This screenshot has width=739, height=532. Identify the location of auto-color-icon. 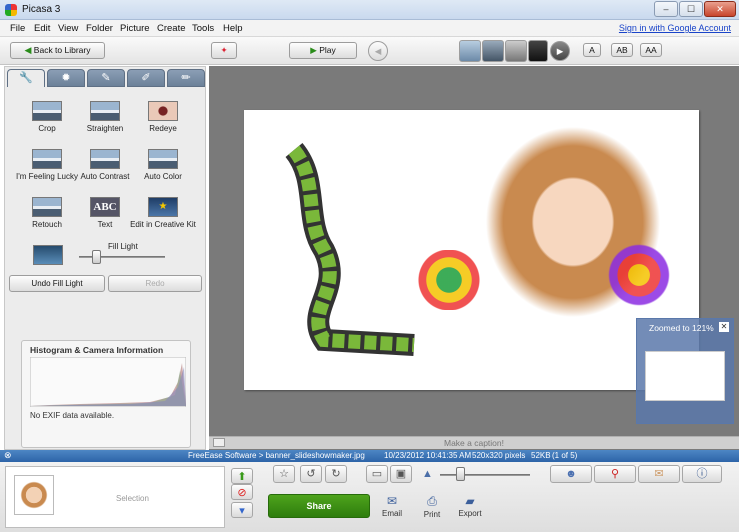
(163, 159).